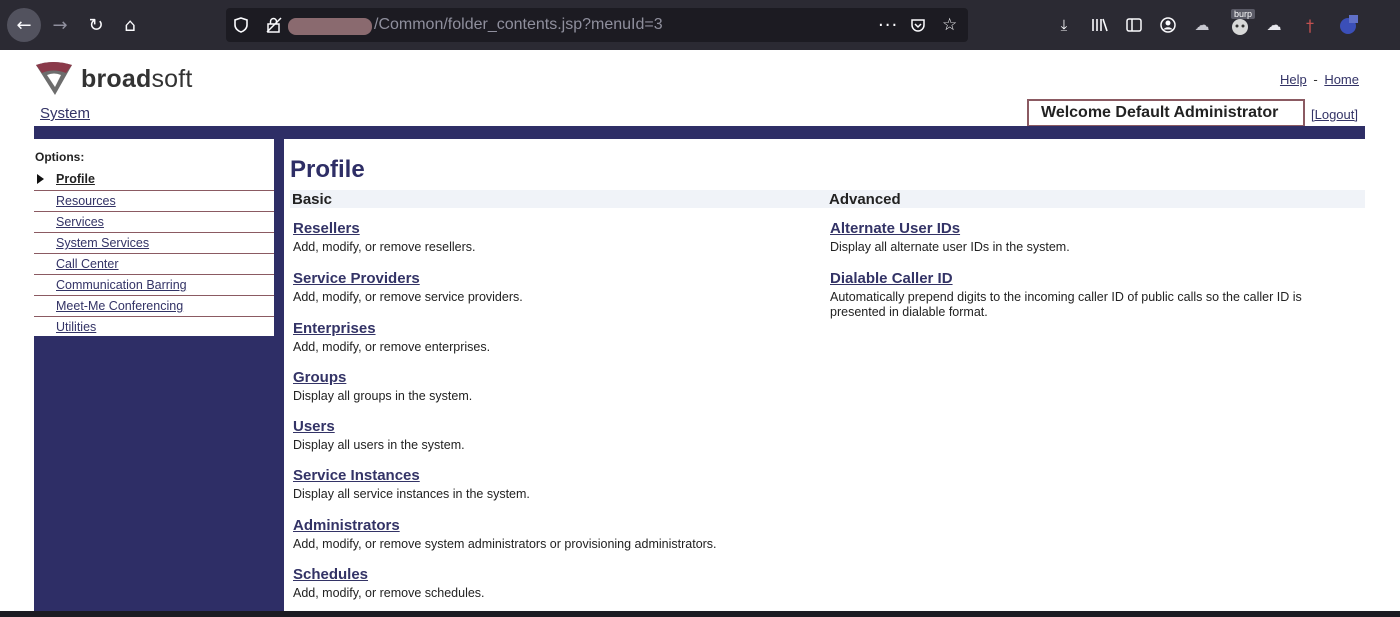 The height and width of the screenshot is (617, 1400). Describe the element at coordinates (382, 377) in the screenshot. I see `groups-link: Groups` at that location.